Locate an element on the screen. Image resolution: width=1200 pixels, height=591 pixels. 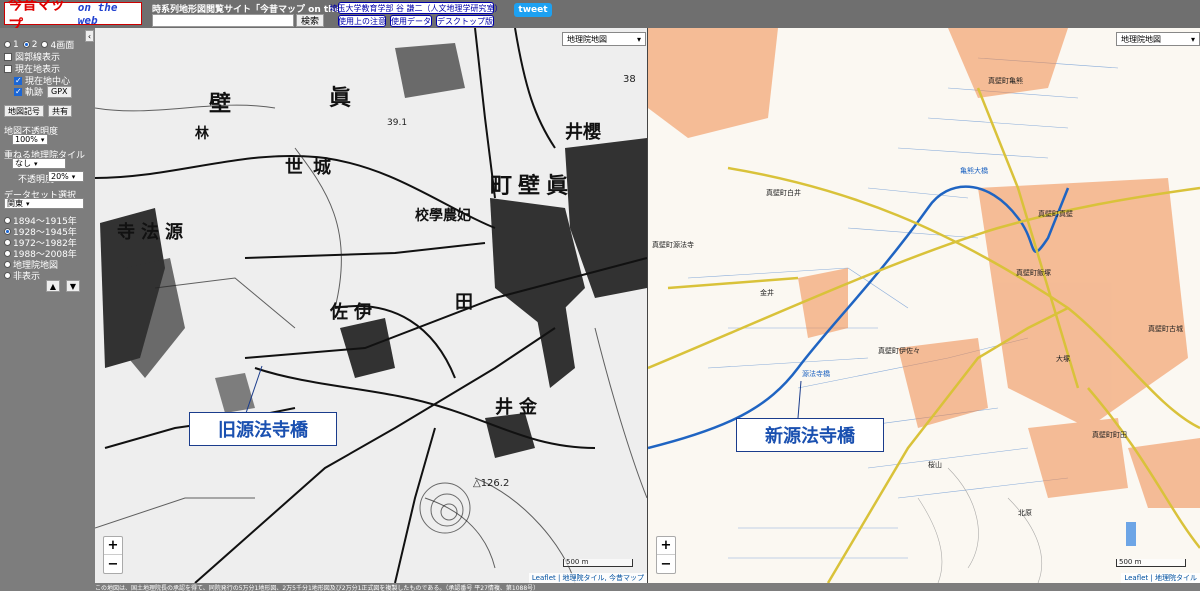
data-used-link: 使用データ is located at coordinates (411, 21).